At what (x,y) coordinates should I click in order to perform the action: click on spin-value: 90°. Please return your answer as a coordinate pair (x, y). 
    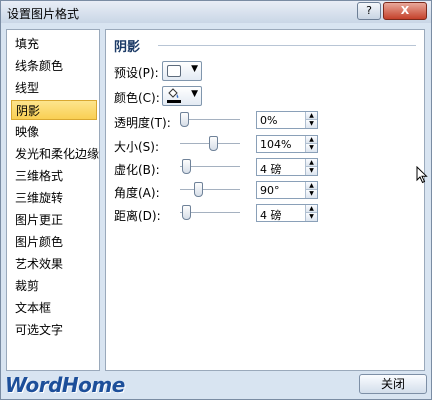
    Looking at the image, I should click on (270, 190).